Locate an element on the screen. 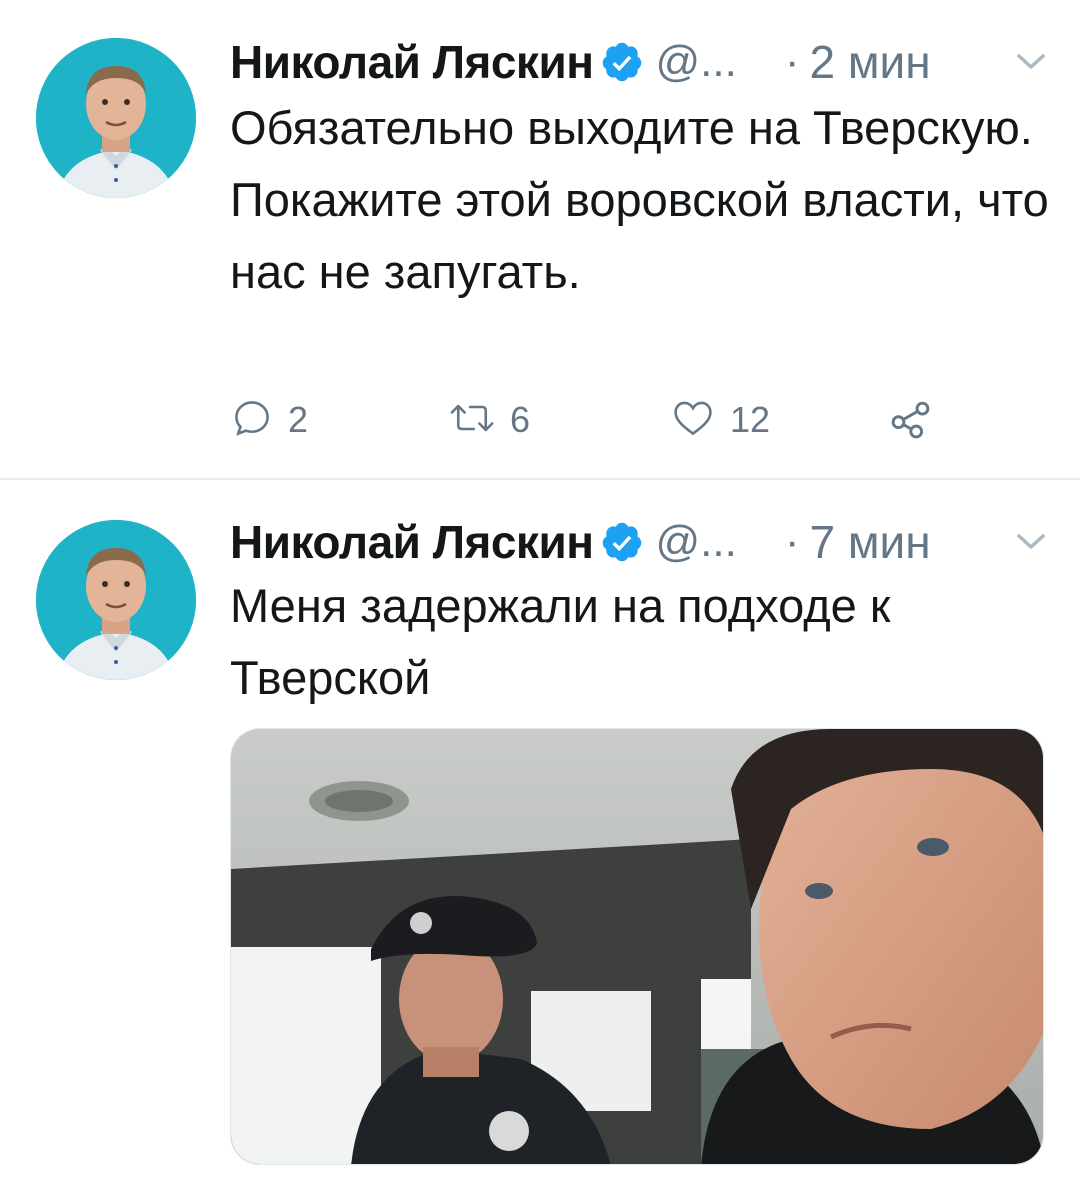 The height and width of the screenshot is (1185, 1080). reply-button: 2 is located at coordinates (269, 420).